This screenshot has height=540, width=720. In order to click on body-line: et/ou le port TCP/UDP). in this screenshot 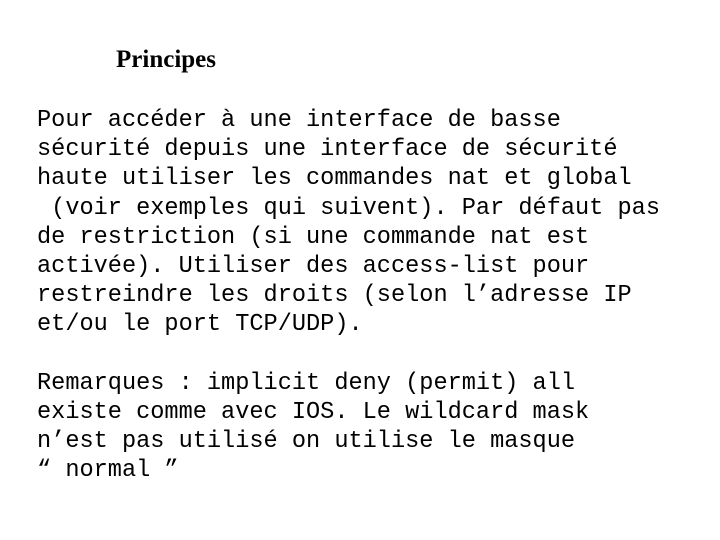, I will do `click(200, 325)`.